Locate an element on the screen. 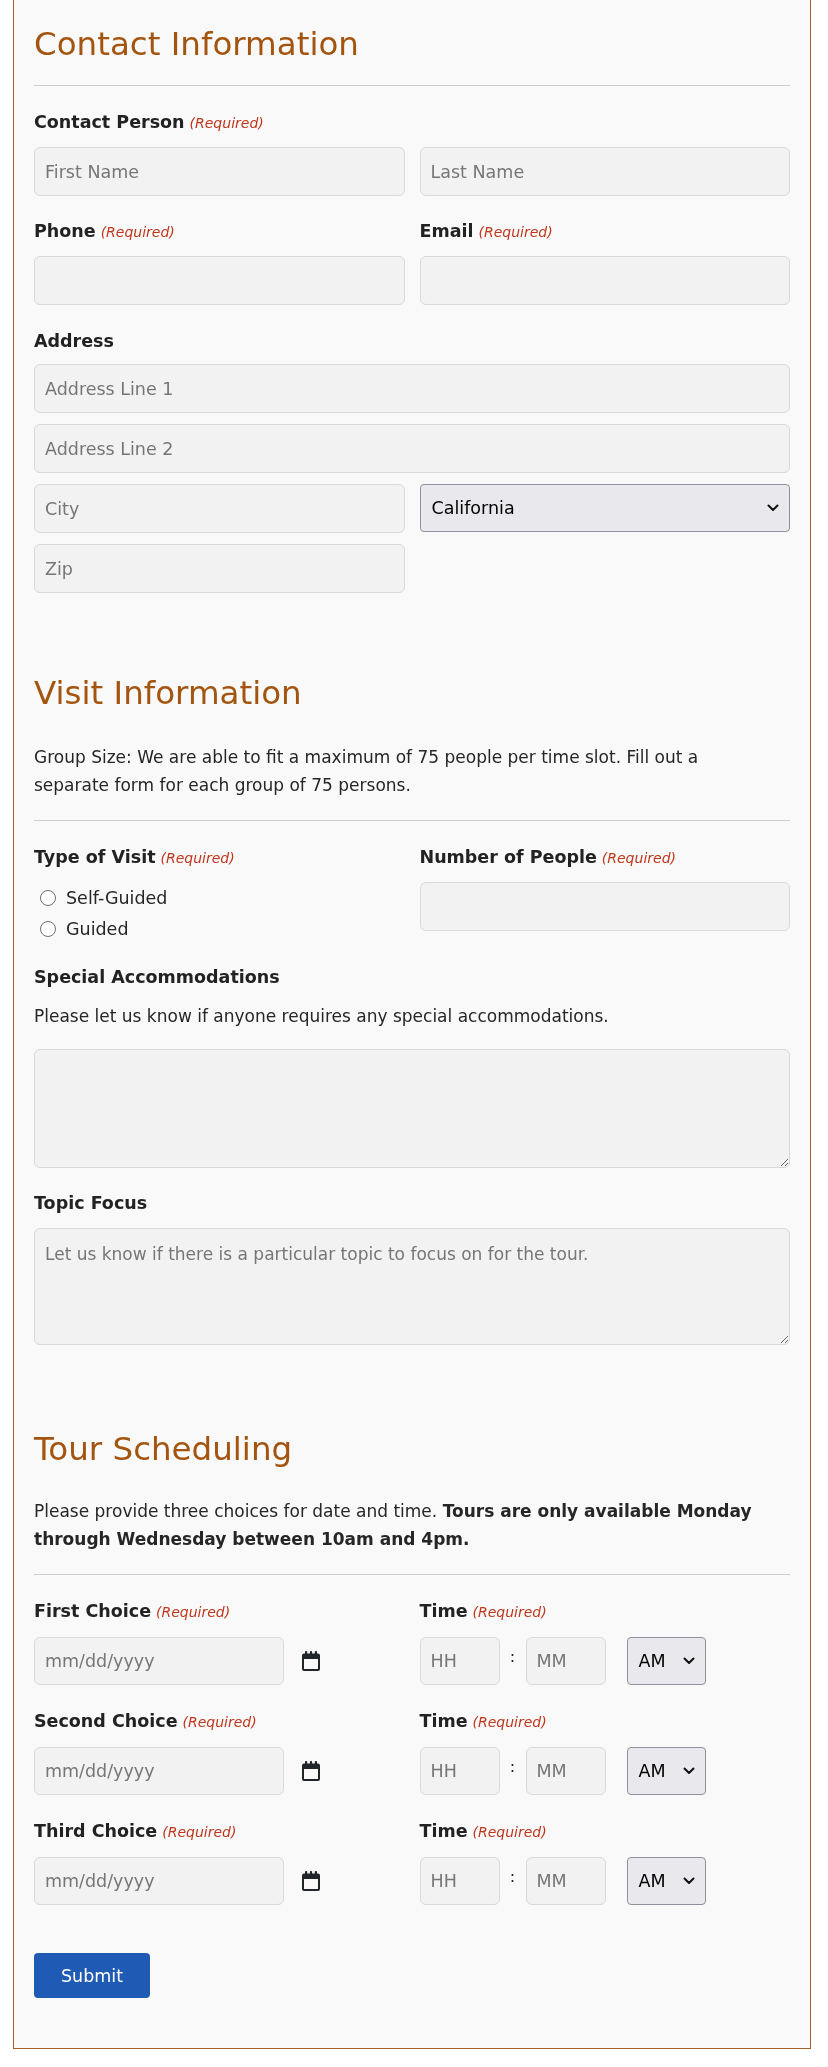 Image resolution: width=828 pixels, height=2067 pixels. submit-button: Submit is located at coordinates (92, 1975).